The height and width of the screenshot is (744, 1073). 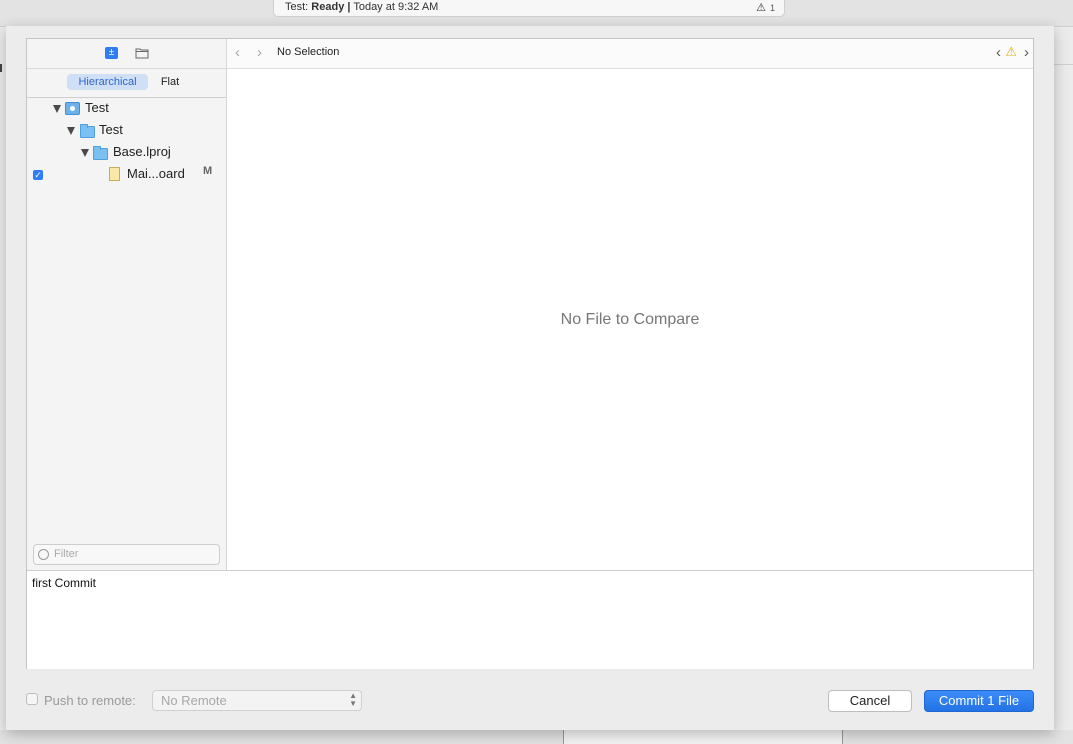 What do you see at coordinates (72, 108) in the screenshot?
I see `project-icon` at bounding box center [72, 108].